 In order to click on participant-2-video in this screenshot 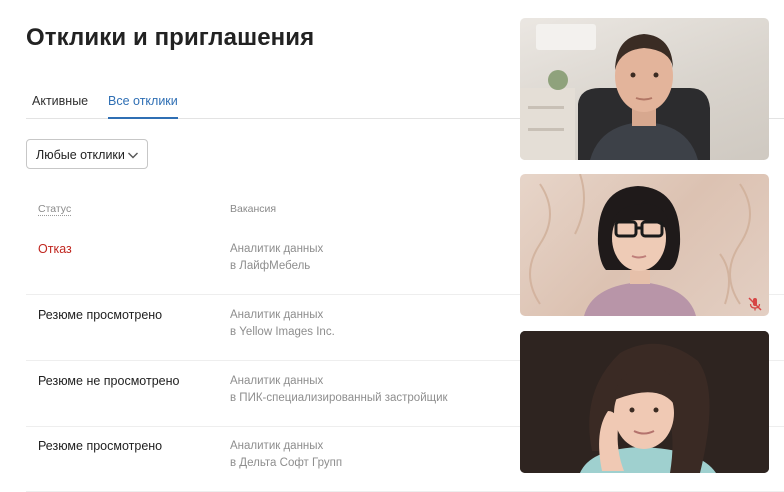, I will do `click(644, 245)`.